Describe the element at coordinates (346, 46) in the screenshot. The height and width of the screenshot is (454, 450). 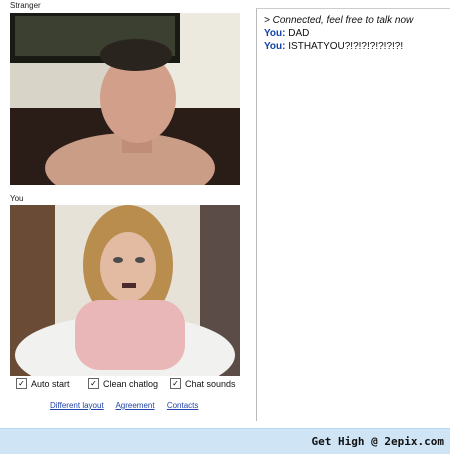
I see `message-text: ISTHATYOU?!?!?!?!?!?!?!` at that location.